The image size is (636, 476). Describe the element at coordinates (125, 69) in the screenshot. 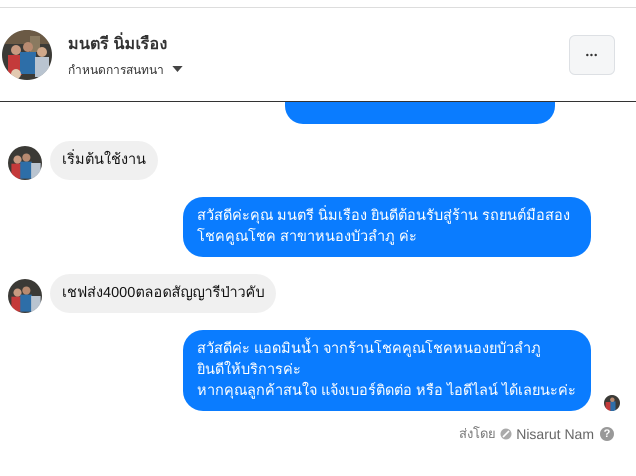

I see `conversation-settings-dropdown: กำหนดการสนทนา` at that location.